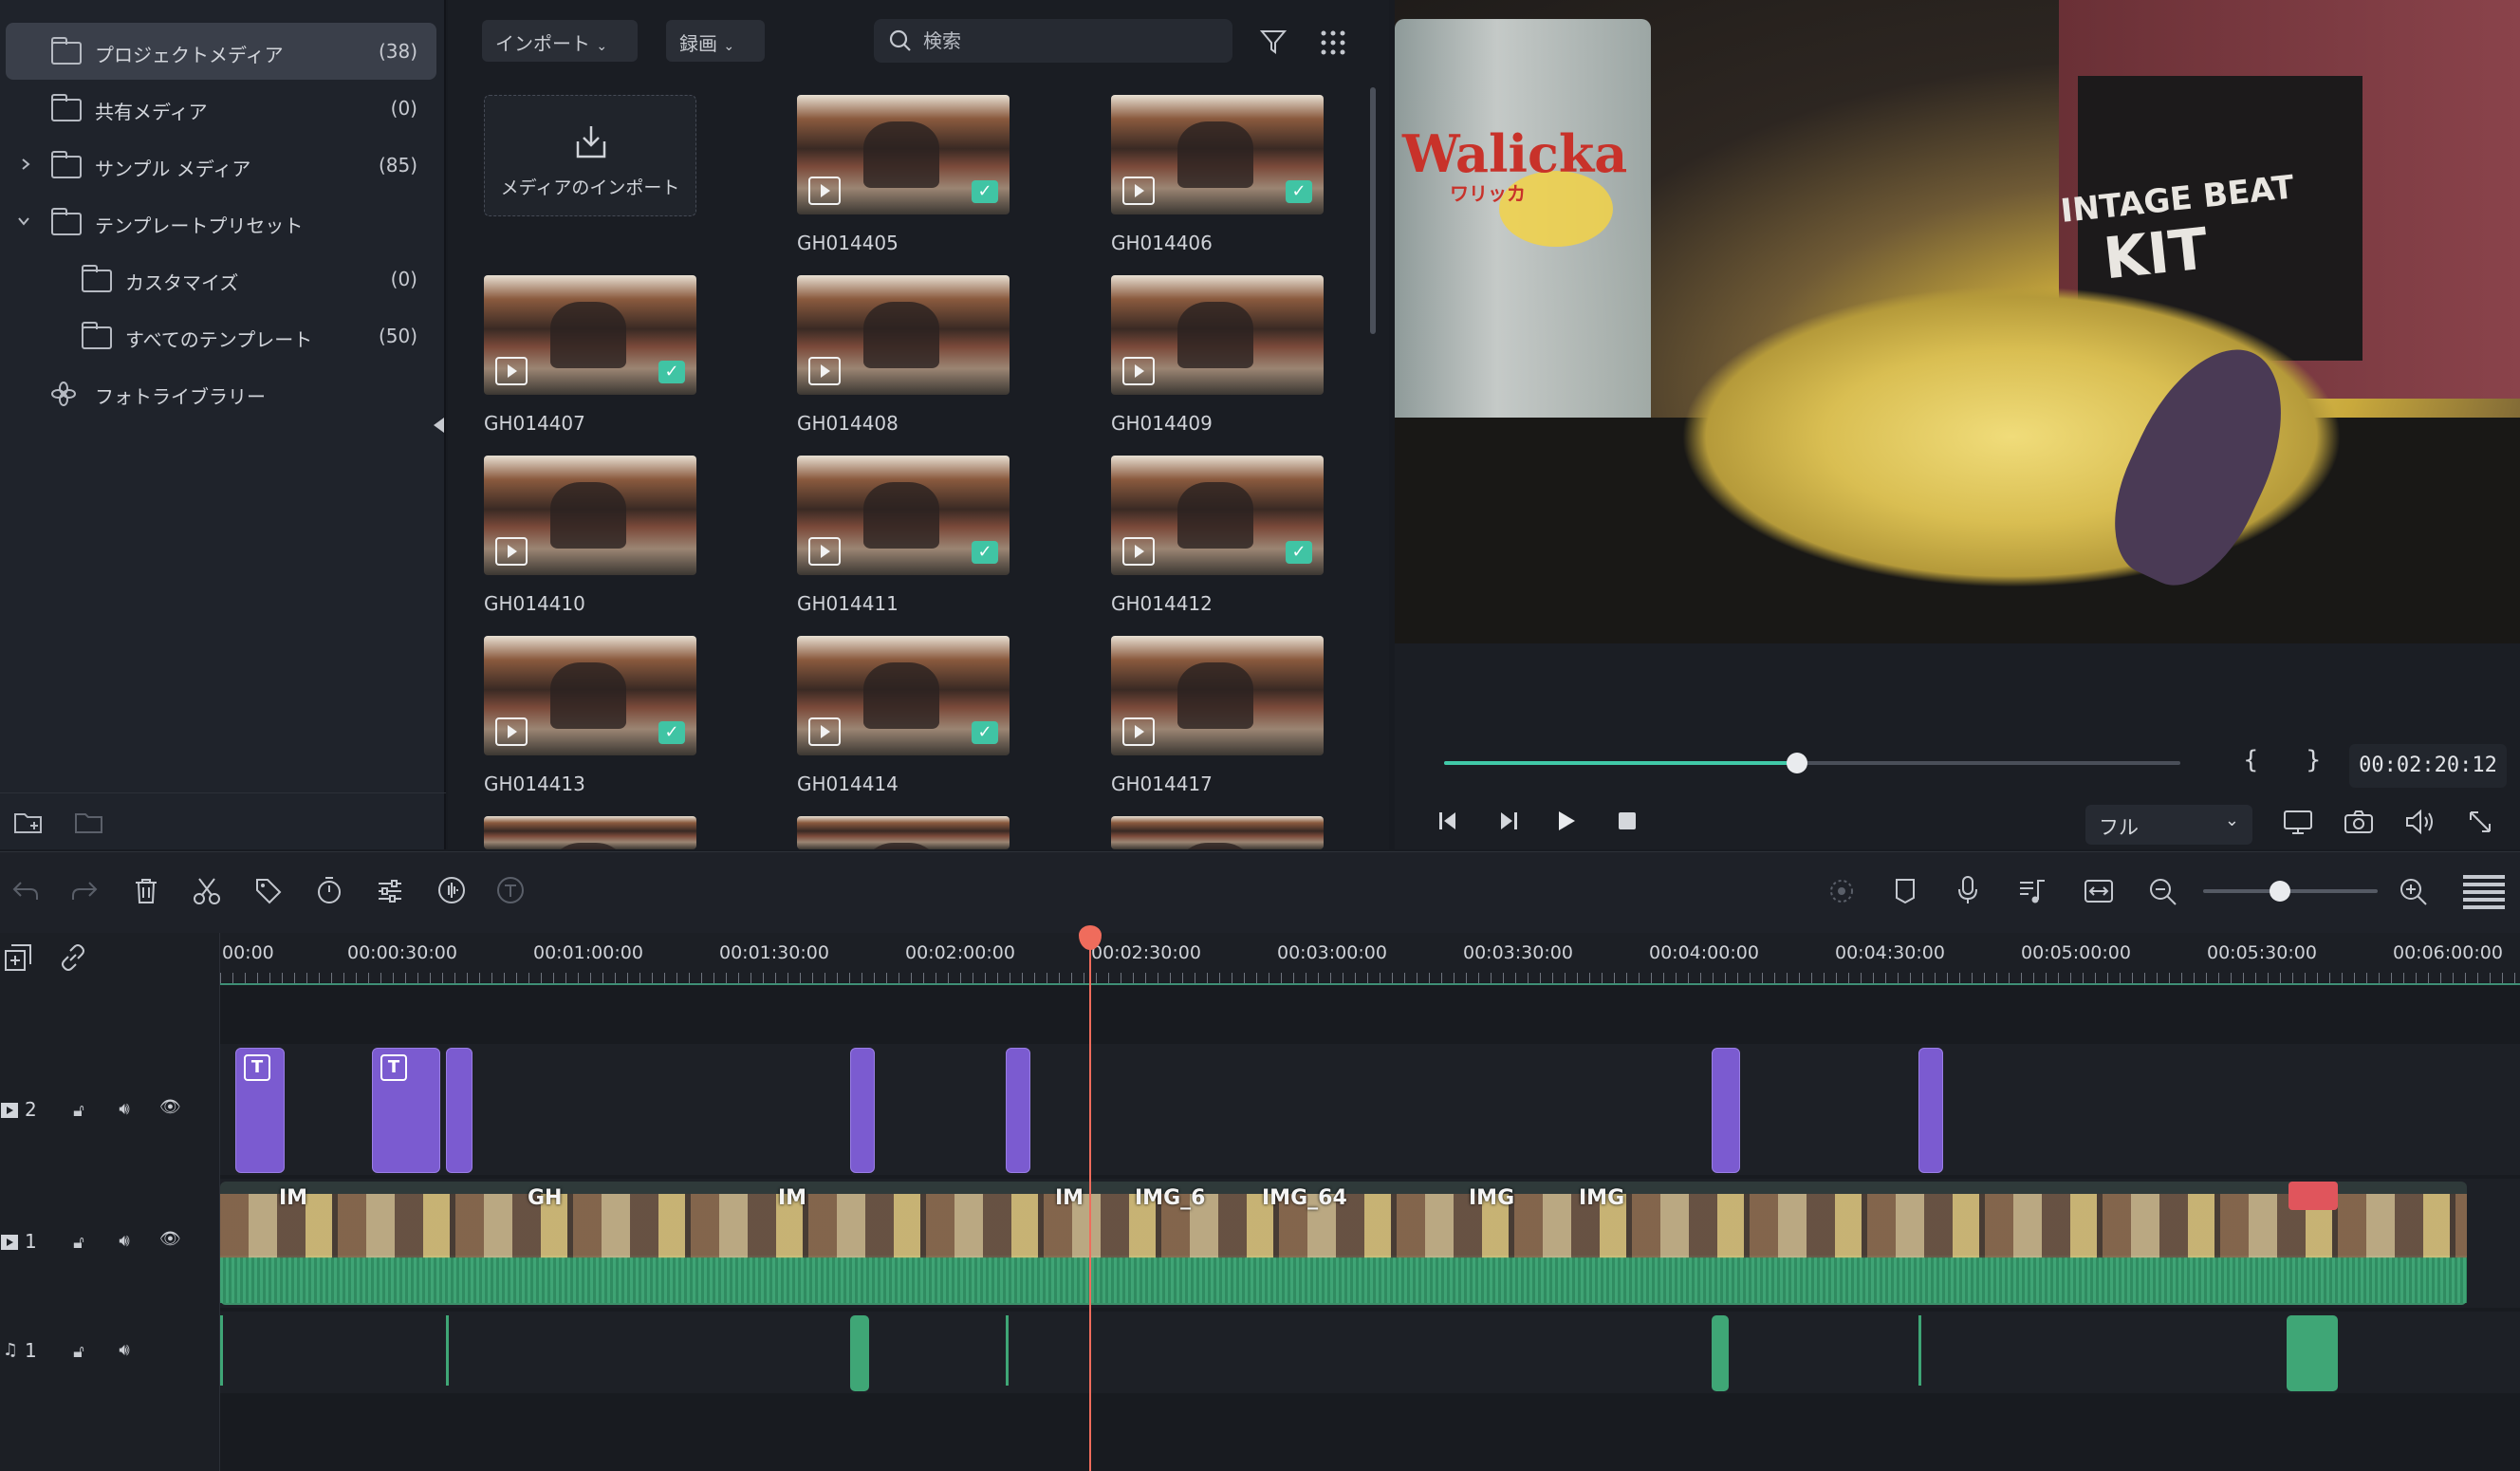  What do you see at coordinates (84, 891) in the screenshot?
I see `redo-icon` at bounding box center [84, 891].